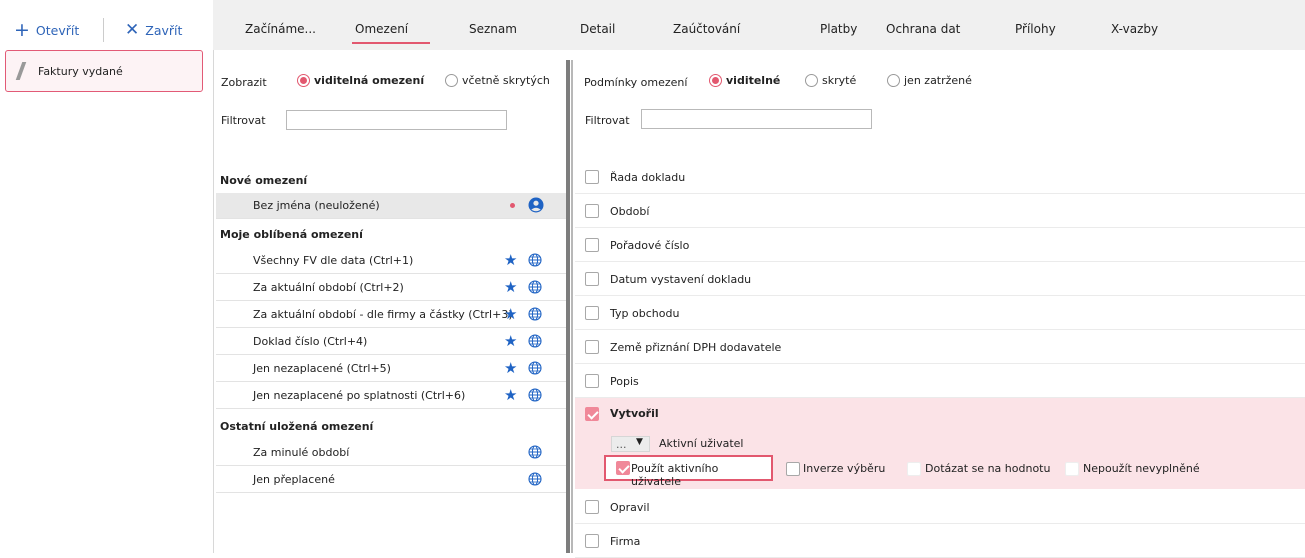 The image size is (1305, 558). What do you see at coordinates (940, 211) in the screenshot?
I see `condition-row: Období` at bounding box center [940, 211].